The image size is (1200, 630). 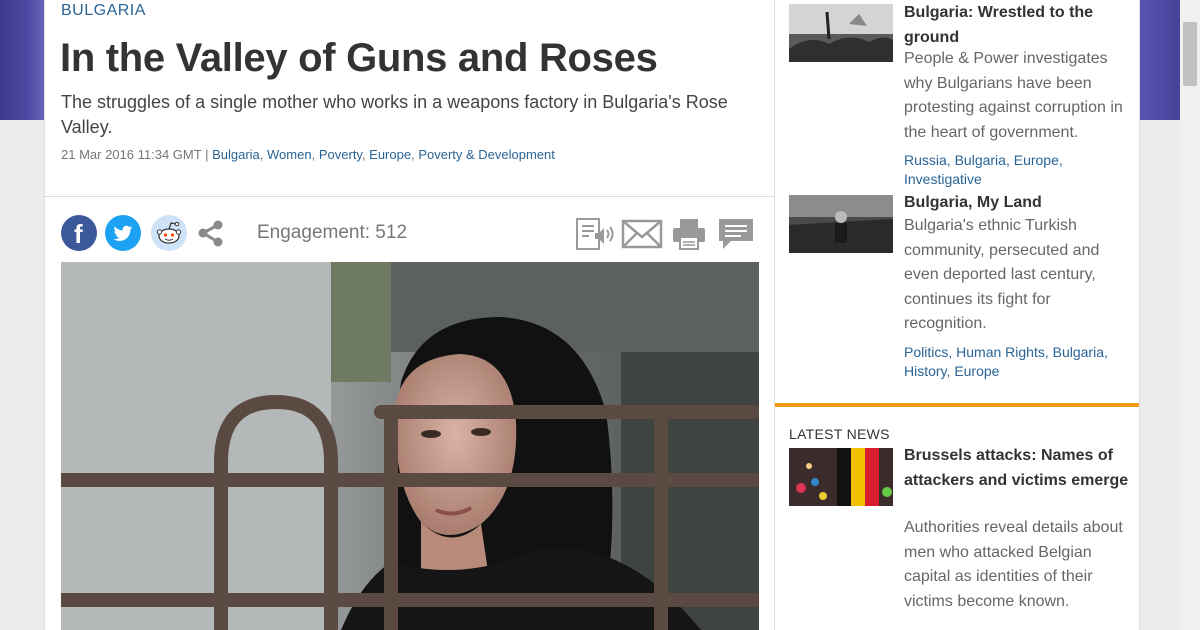 I want to click on related-tags: Russia, Bulgaria, Europe, Investigative, so click(x=983, y=169).